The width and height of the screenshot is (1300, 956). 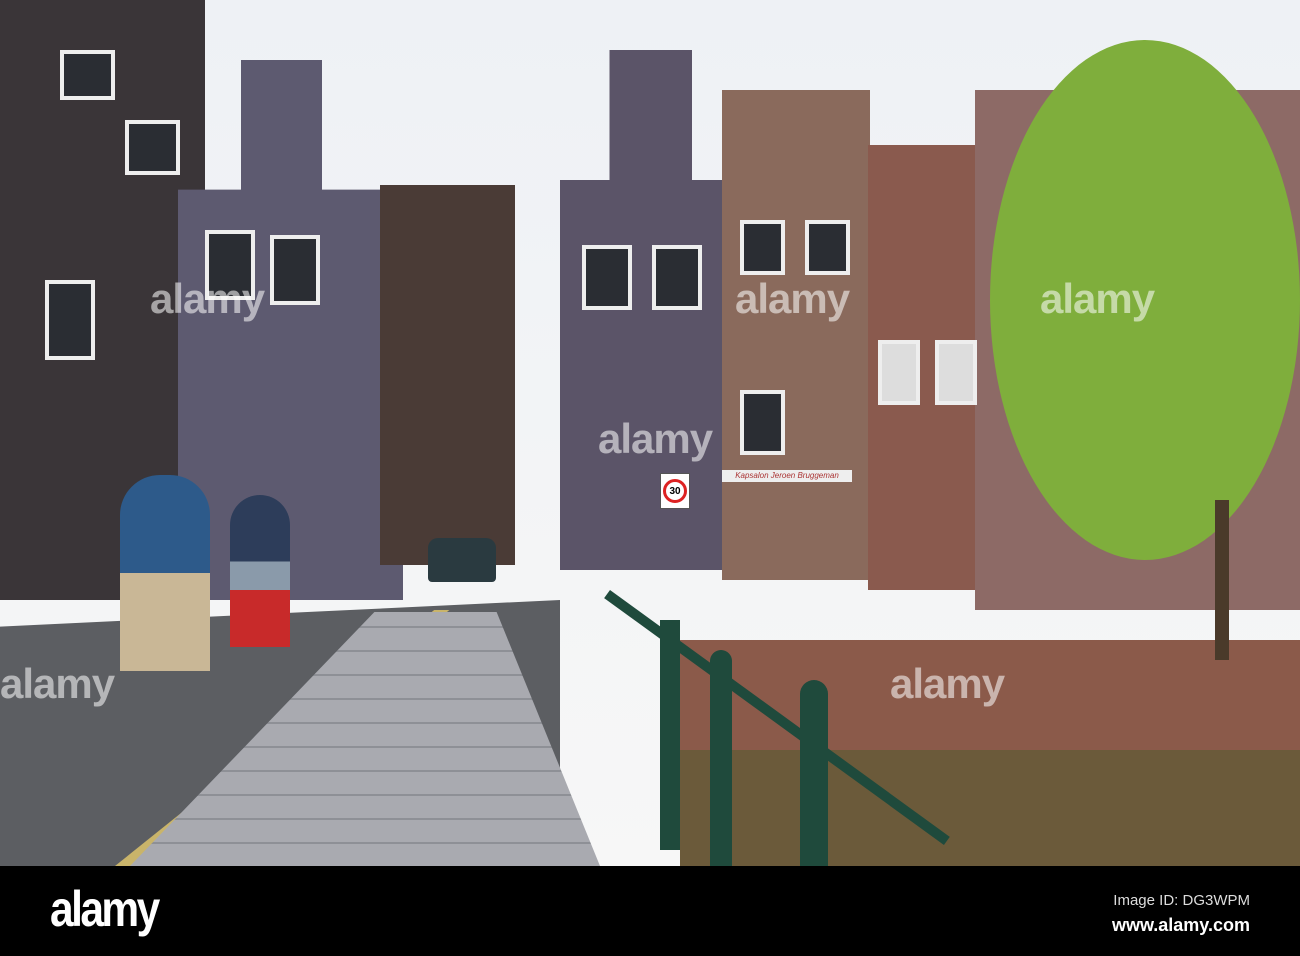 What do you see at coordinates (990, 808) in the screenshot?
I see `canal-water` at bounding box center [990, 808].